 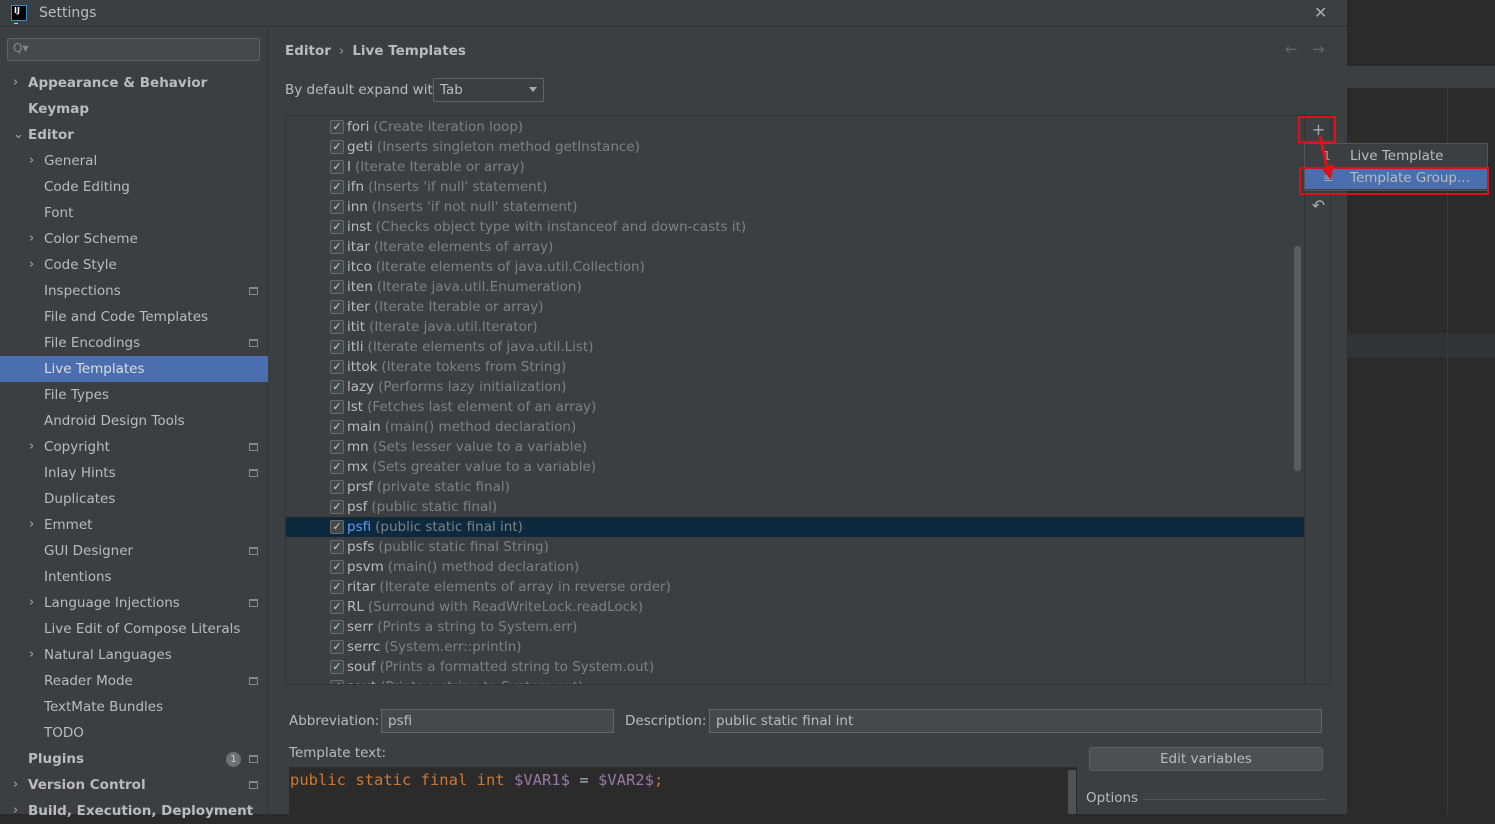 I want to click on sidebar-item: File Types, so click(x=134, y=395).